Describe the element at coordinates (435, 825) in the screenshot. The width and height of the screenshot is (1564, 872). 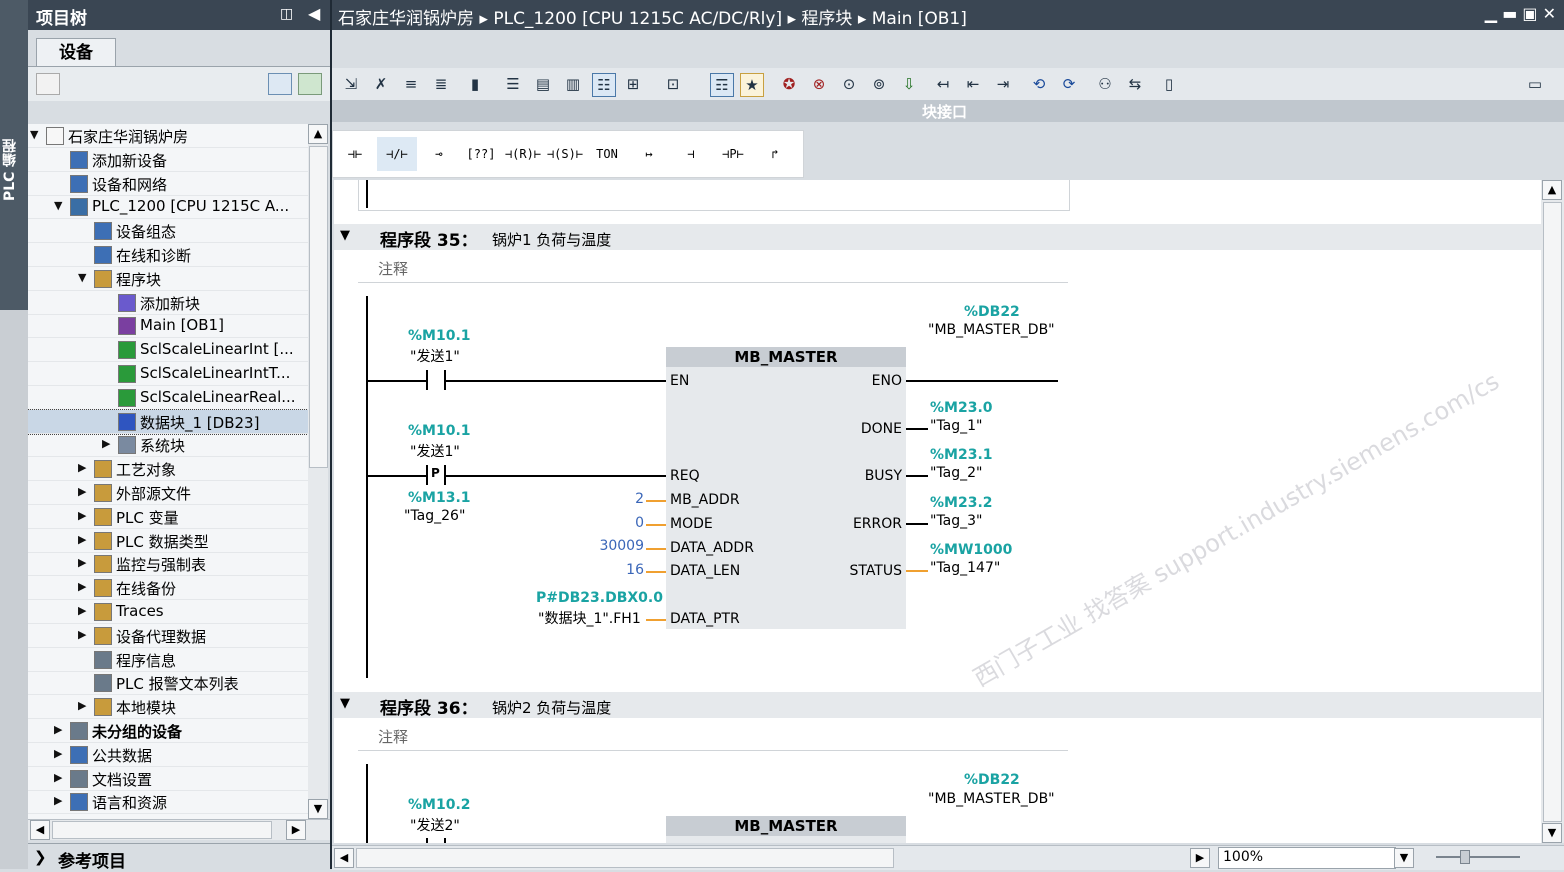
I see `en-tag-name: "发送2"` at that location.